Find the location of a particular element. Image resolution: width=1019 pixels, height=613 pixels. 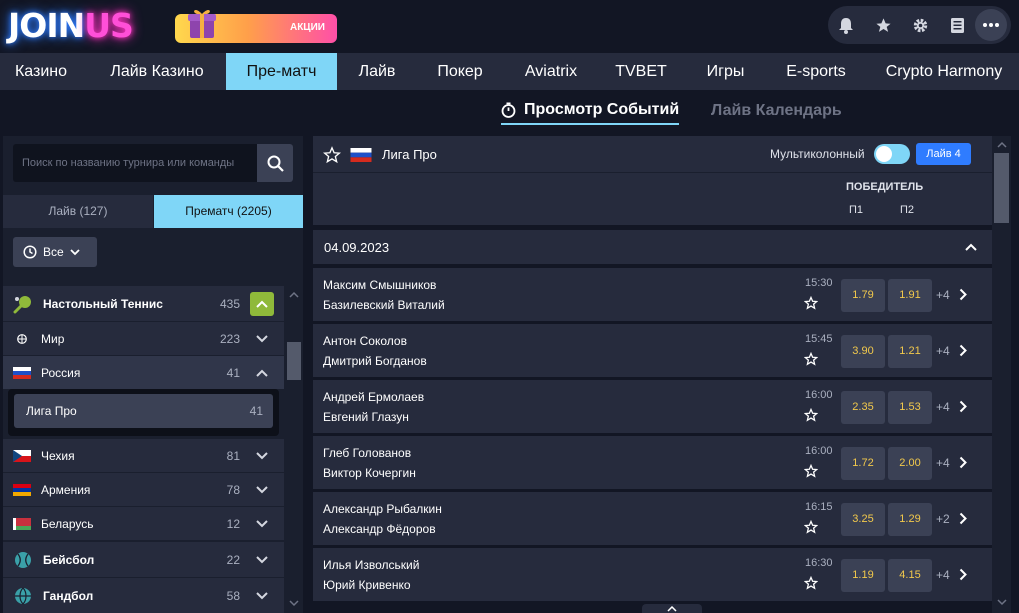

odd-p2: 1.21 is located at coordinates (910, 351).